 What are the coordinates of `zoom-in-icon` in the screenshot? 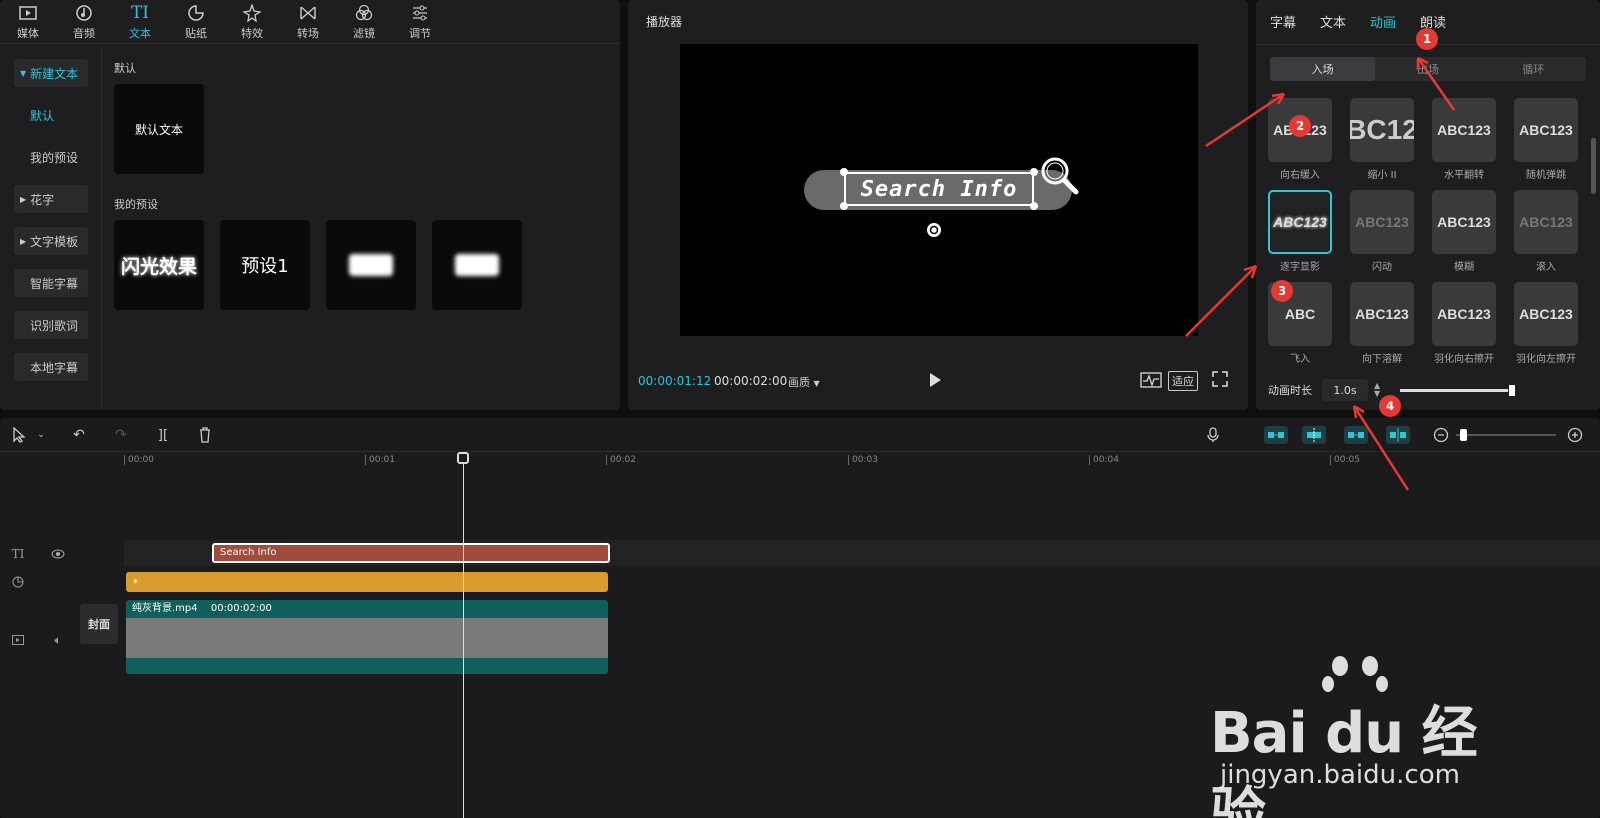 It's located at (1575, 435).